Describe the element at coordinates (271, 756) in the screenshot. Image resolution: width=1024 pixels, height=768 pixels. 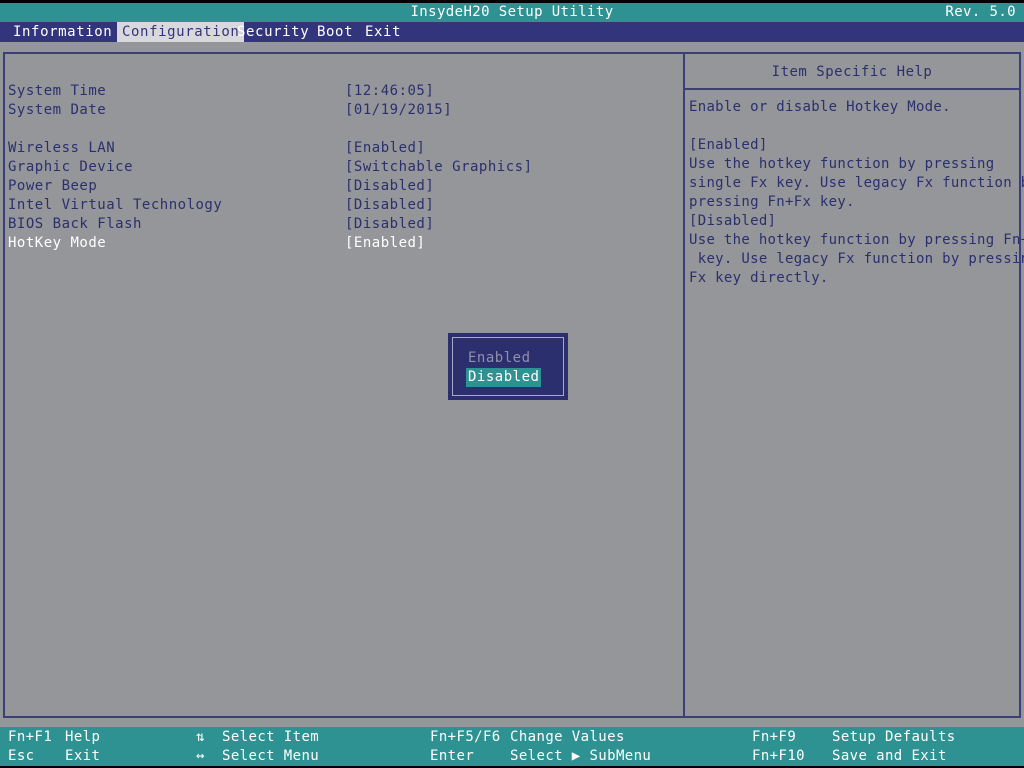
I see `hint-desc-select-menu: Select Menu` at that location.